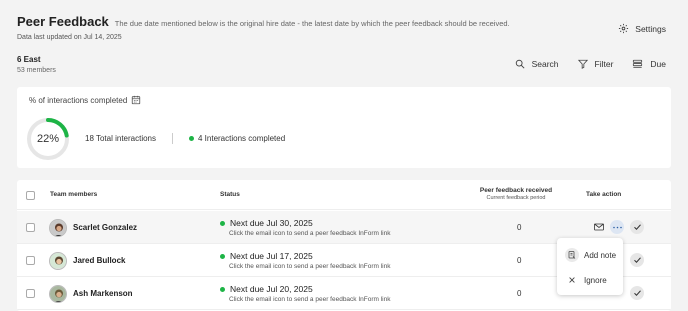  Describe the element at coordinates (78, 100) in the screenshot. I see `summary-title: % of interactions completed` at that location.